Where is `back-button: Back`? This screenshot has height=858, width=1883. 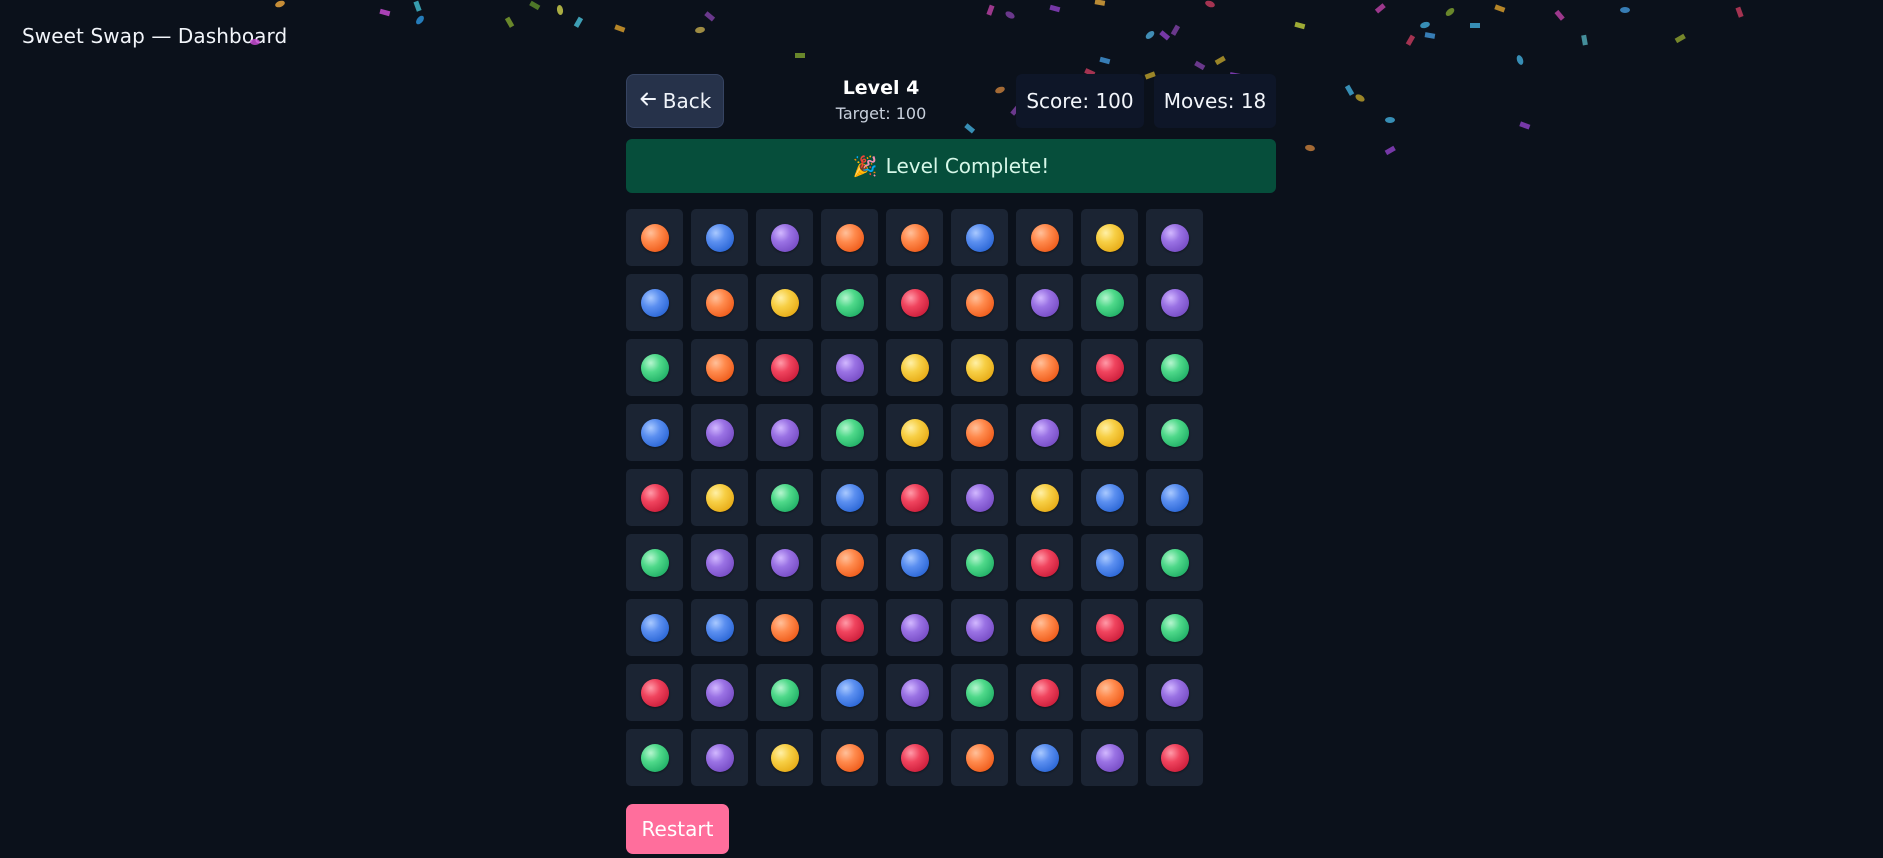 back-button: Back is located at coordinates (675, 101).